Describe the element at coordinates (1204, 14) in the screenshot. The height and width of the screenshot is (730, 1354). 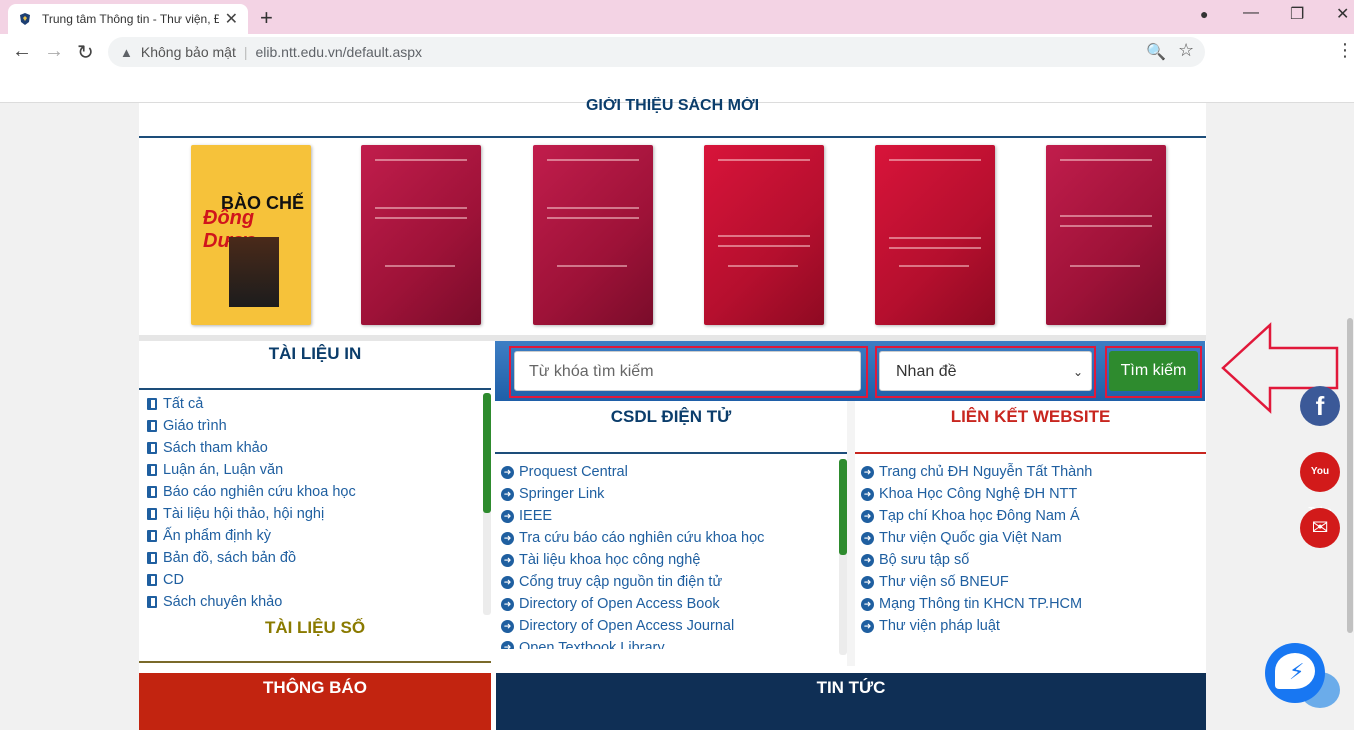
I see `profile-icon: ●` at that location.